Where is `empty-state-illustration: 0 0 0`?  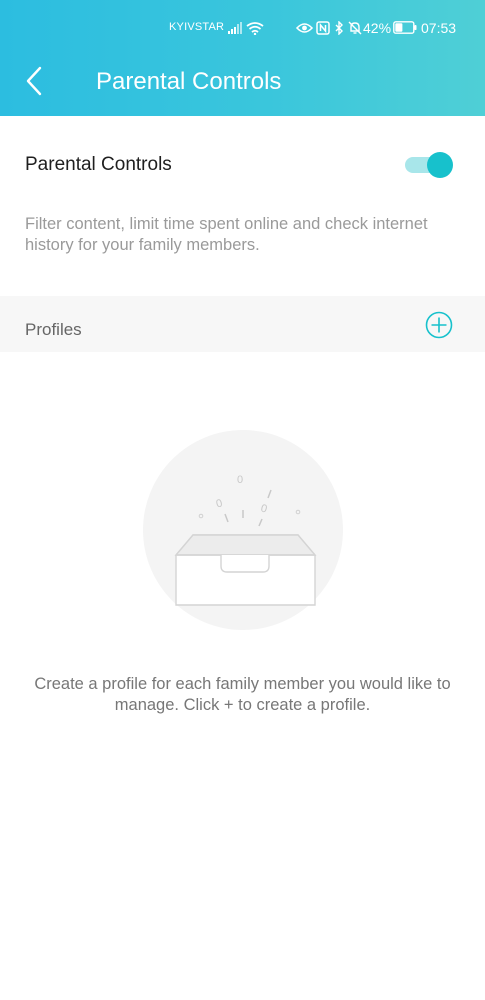
empty-state-illustration: 0 0 0 is located at coordinates (243, 530).